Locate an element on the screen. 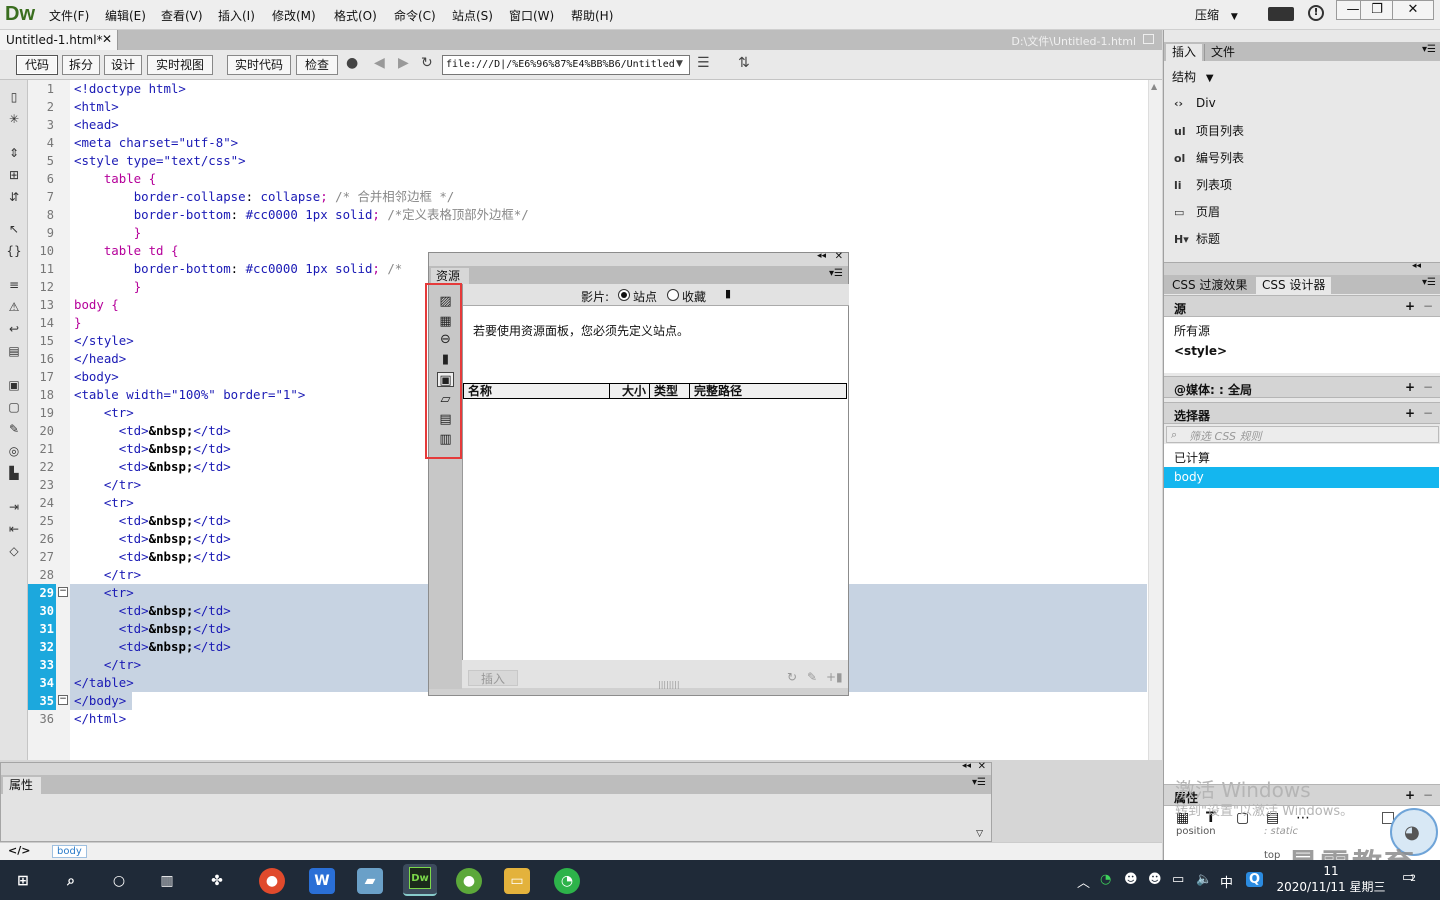 The height and width of the screenshot is (900, 1440). filter-css-input: ⌕ 筛选 CSS 规则 is located at coordinates (1302, 434).